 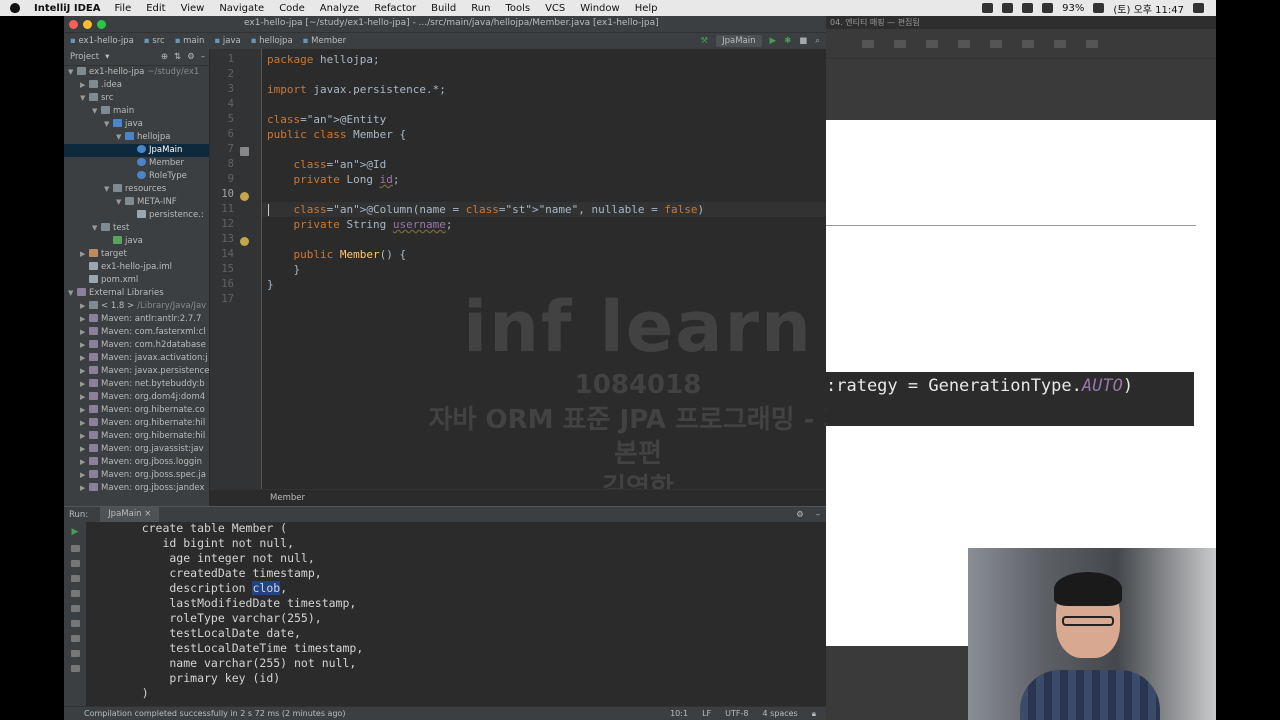 I want to click on rerun-icon: ▶, so click(x=75, y=532).